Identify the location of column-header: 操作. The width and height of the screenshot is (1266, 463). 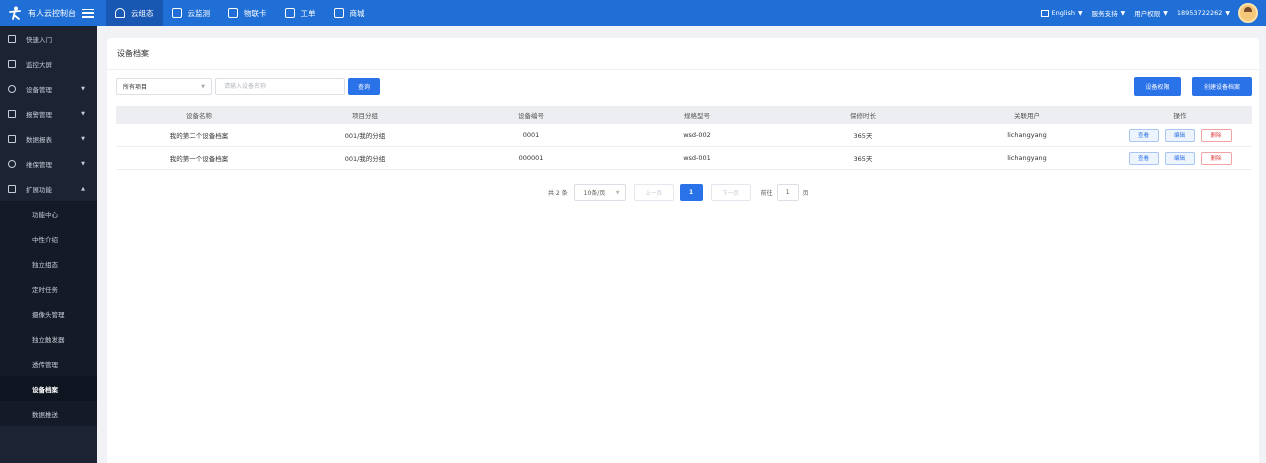
(1180, 116).